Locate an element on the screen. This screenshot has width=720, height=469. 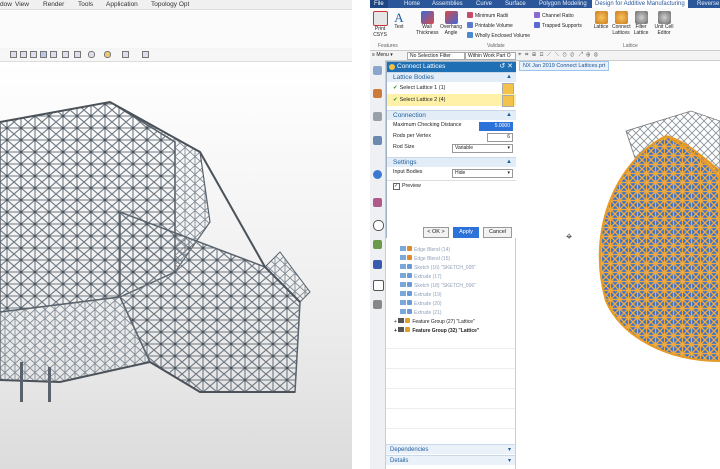
reuse-library-icon is located at coordinates (377, 140).